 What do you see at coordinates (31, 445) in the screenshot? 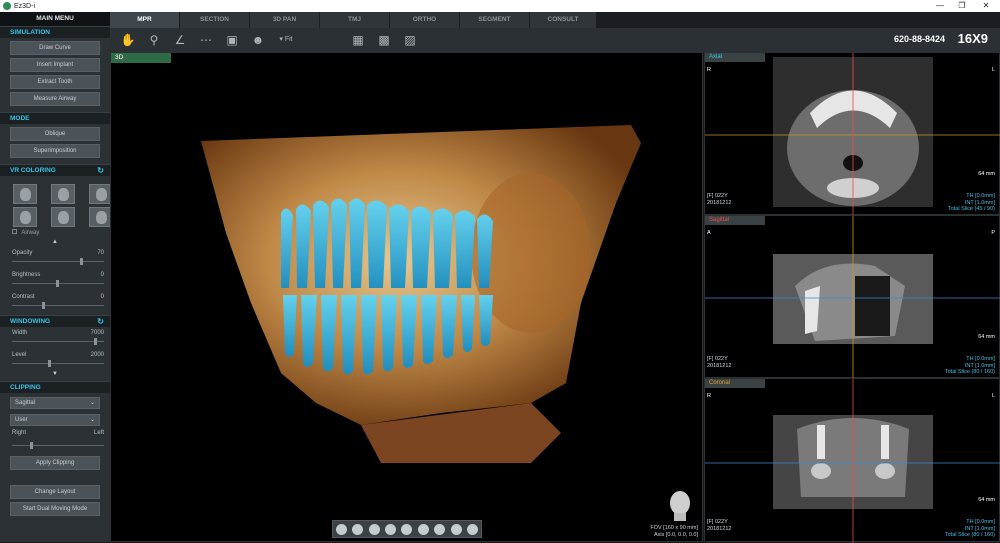
I see `clipping-slider-handle` at bounding box center [31, 445].